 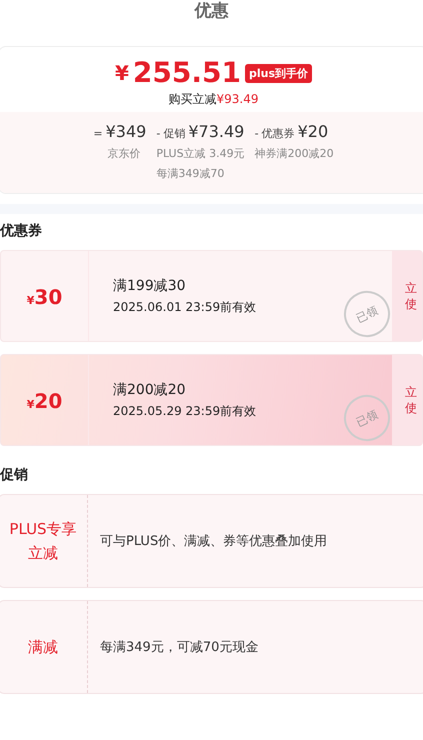 What do you see at coordinates (48, 297) in the screenshot?
I see `coupon-amount: 30` at bounding box center [48, 297].